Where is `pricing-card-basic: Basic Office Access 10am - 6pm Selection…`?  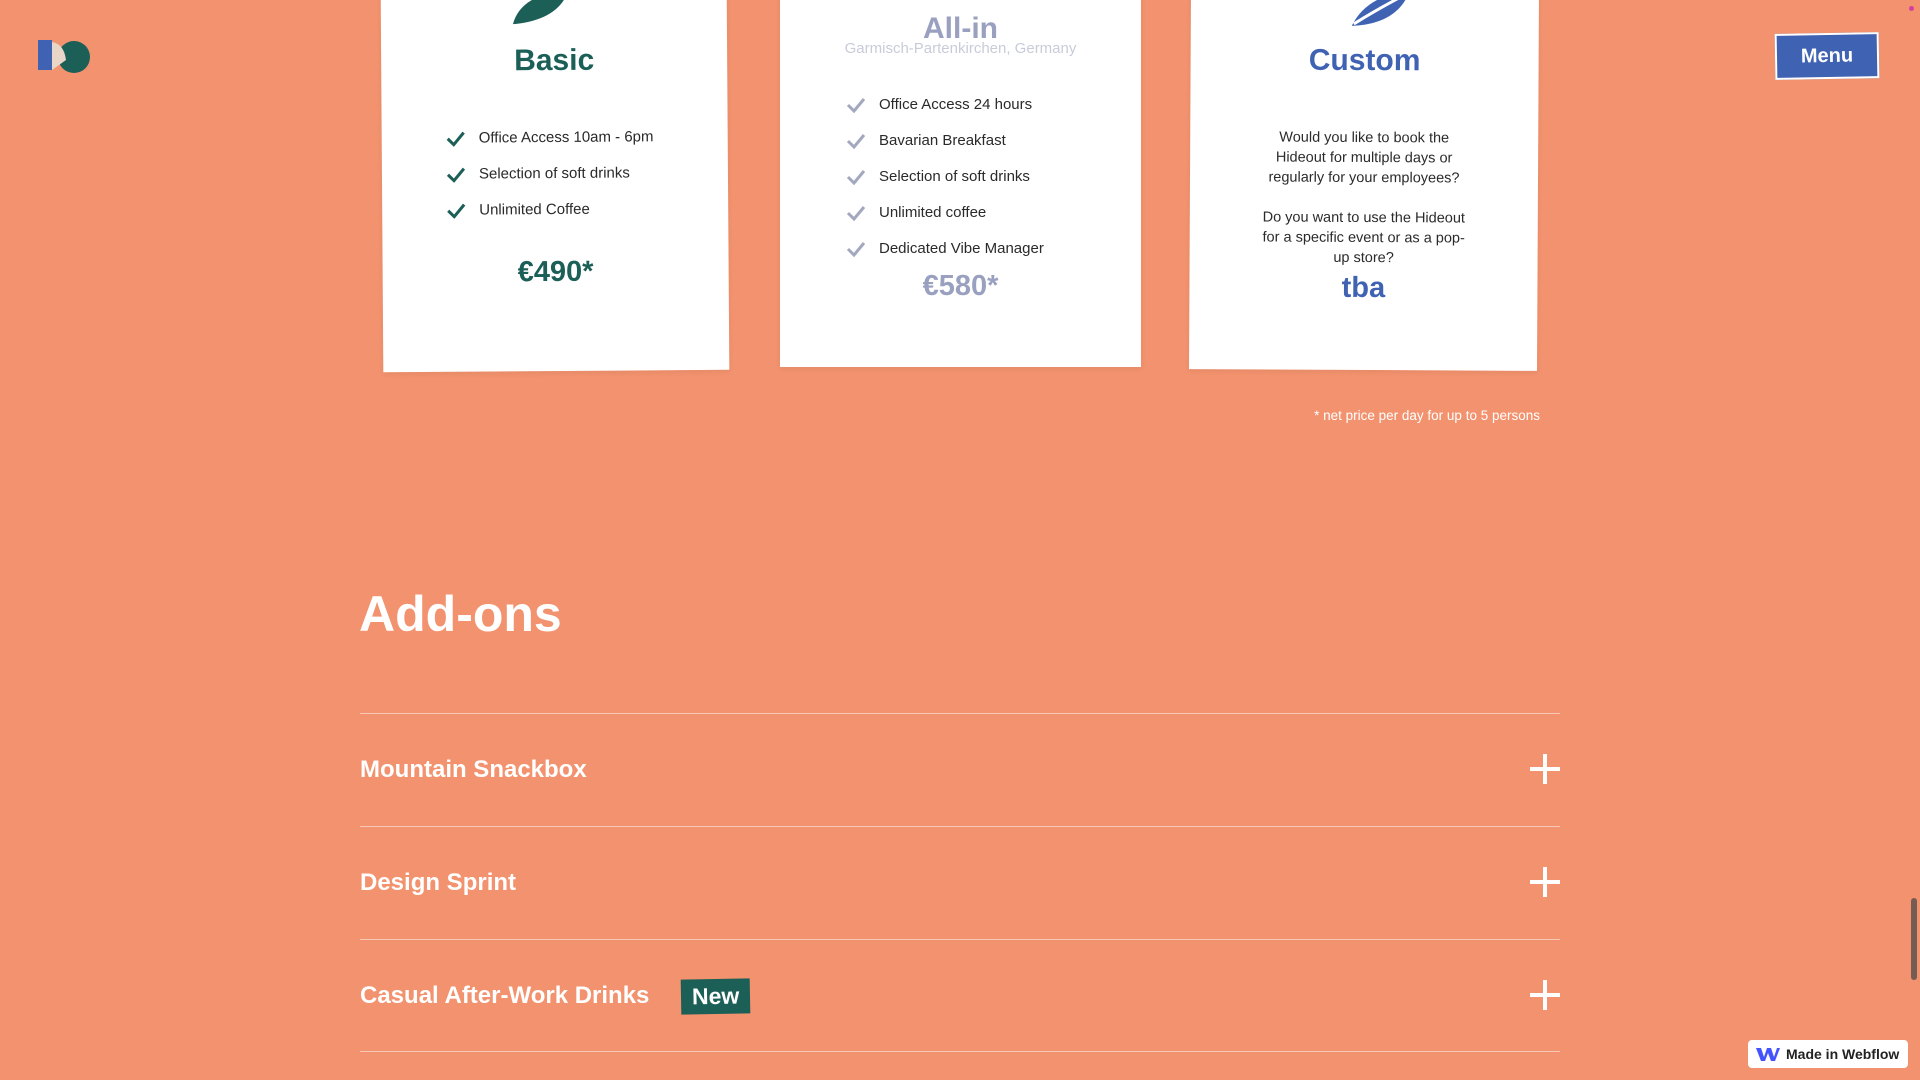 pricing-card-basic: Basic Office Access 10am - 6pm Selection… is located at coordinates (555, 186).